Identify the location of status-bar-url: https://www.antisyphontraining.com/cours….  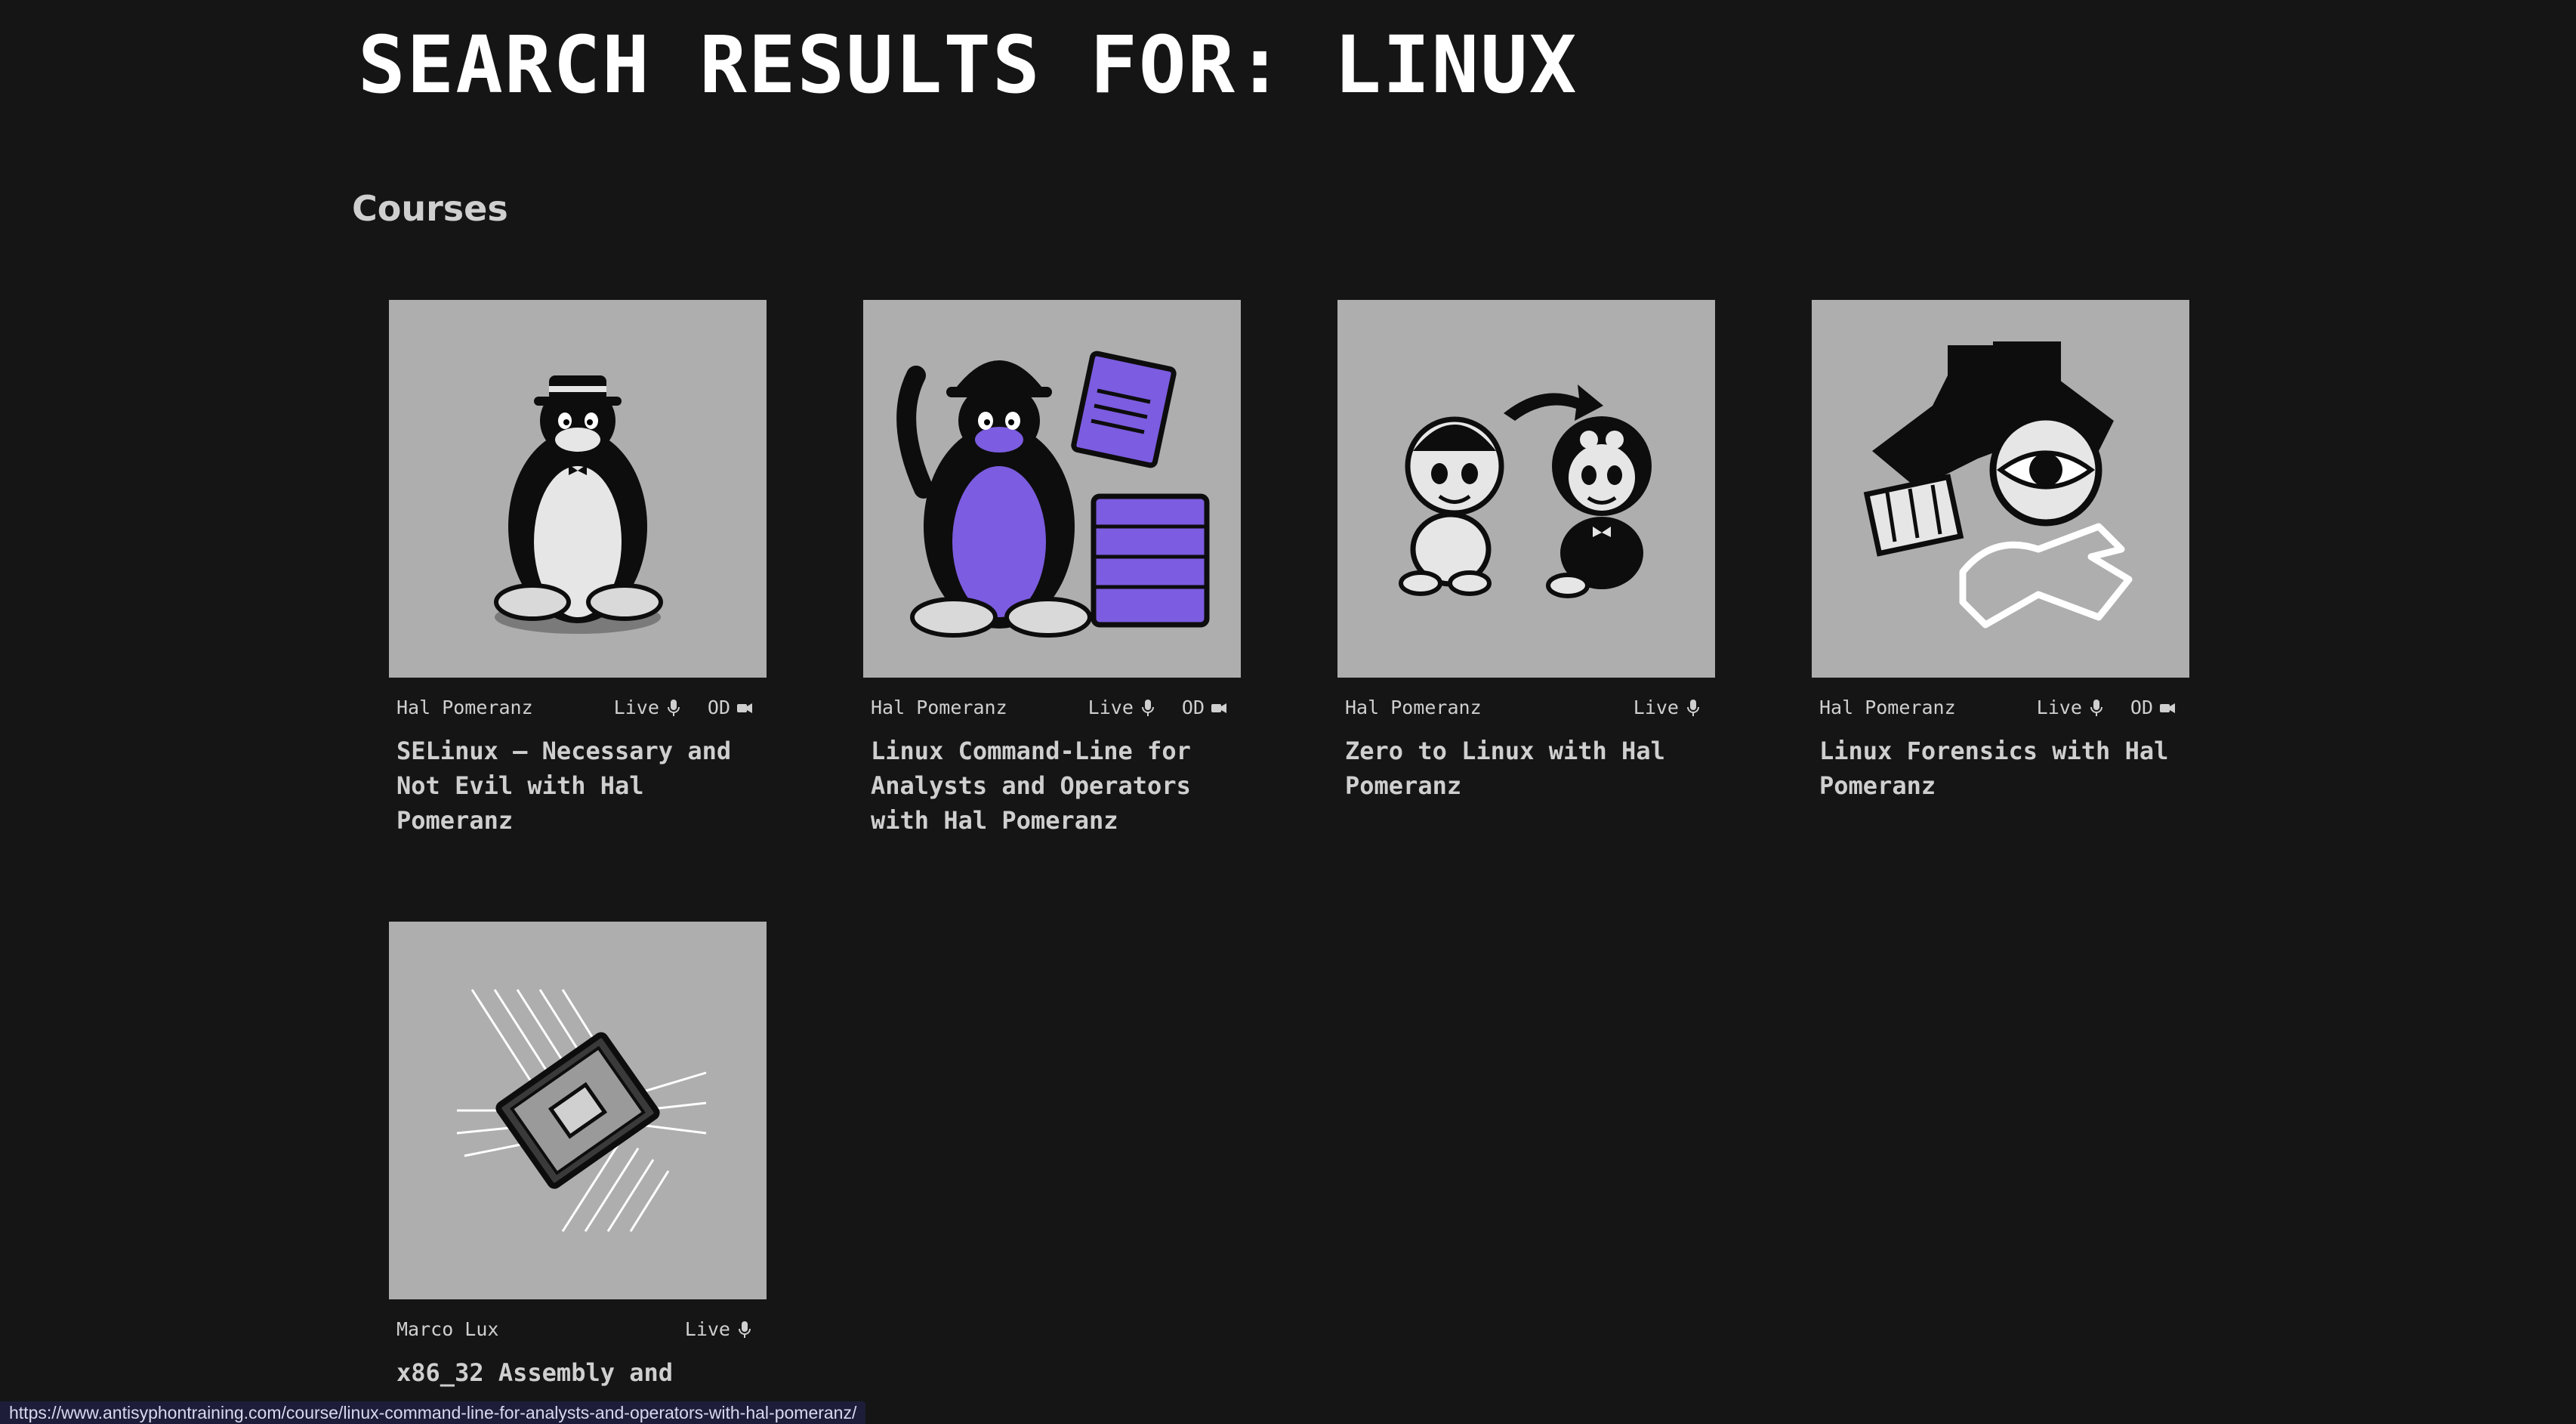
(433, 1412).